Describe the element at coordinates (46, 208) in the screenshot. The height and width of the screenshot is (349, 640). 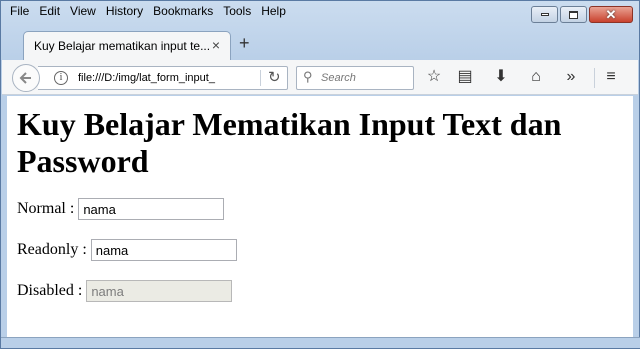
I see `normal-label: Normal :` at that location.